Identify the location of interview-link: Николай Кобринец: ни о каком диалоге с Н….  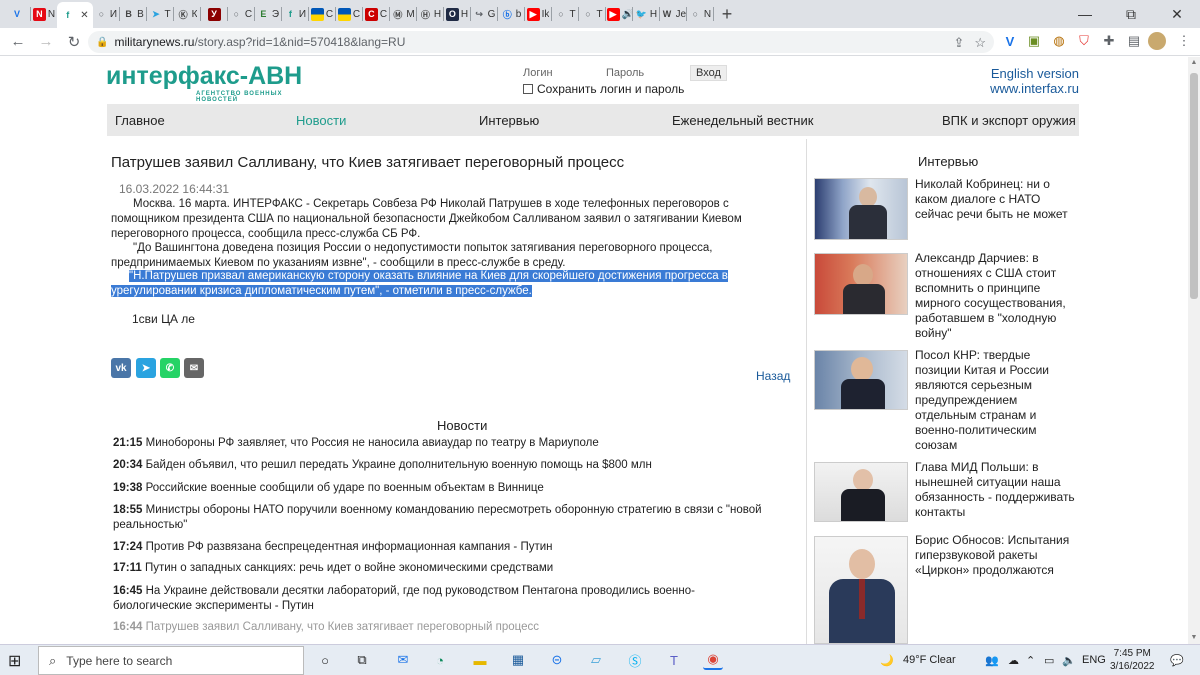
(996, 199).